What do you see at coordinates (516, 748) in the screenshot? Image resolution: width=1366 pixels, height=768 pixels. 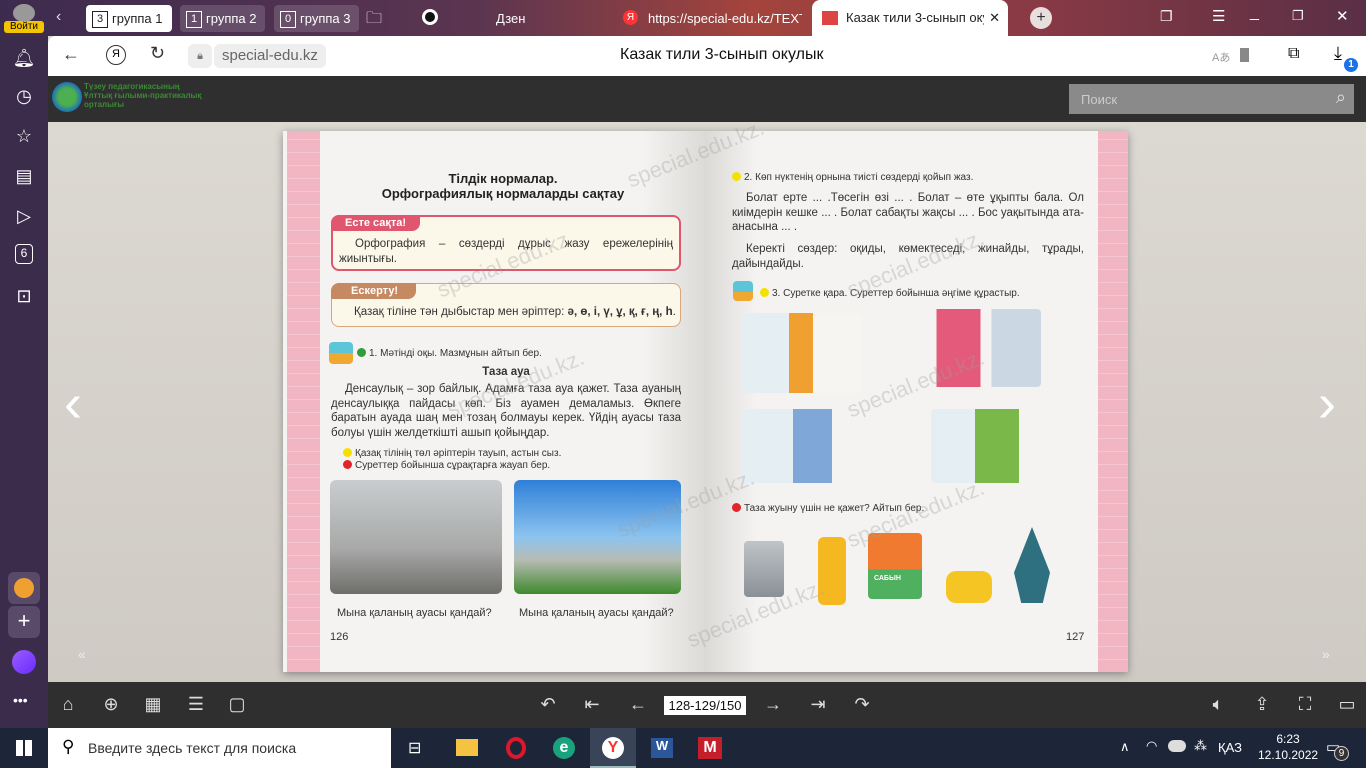 I see `opera-icon` at bounding box center [516, 748].